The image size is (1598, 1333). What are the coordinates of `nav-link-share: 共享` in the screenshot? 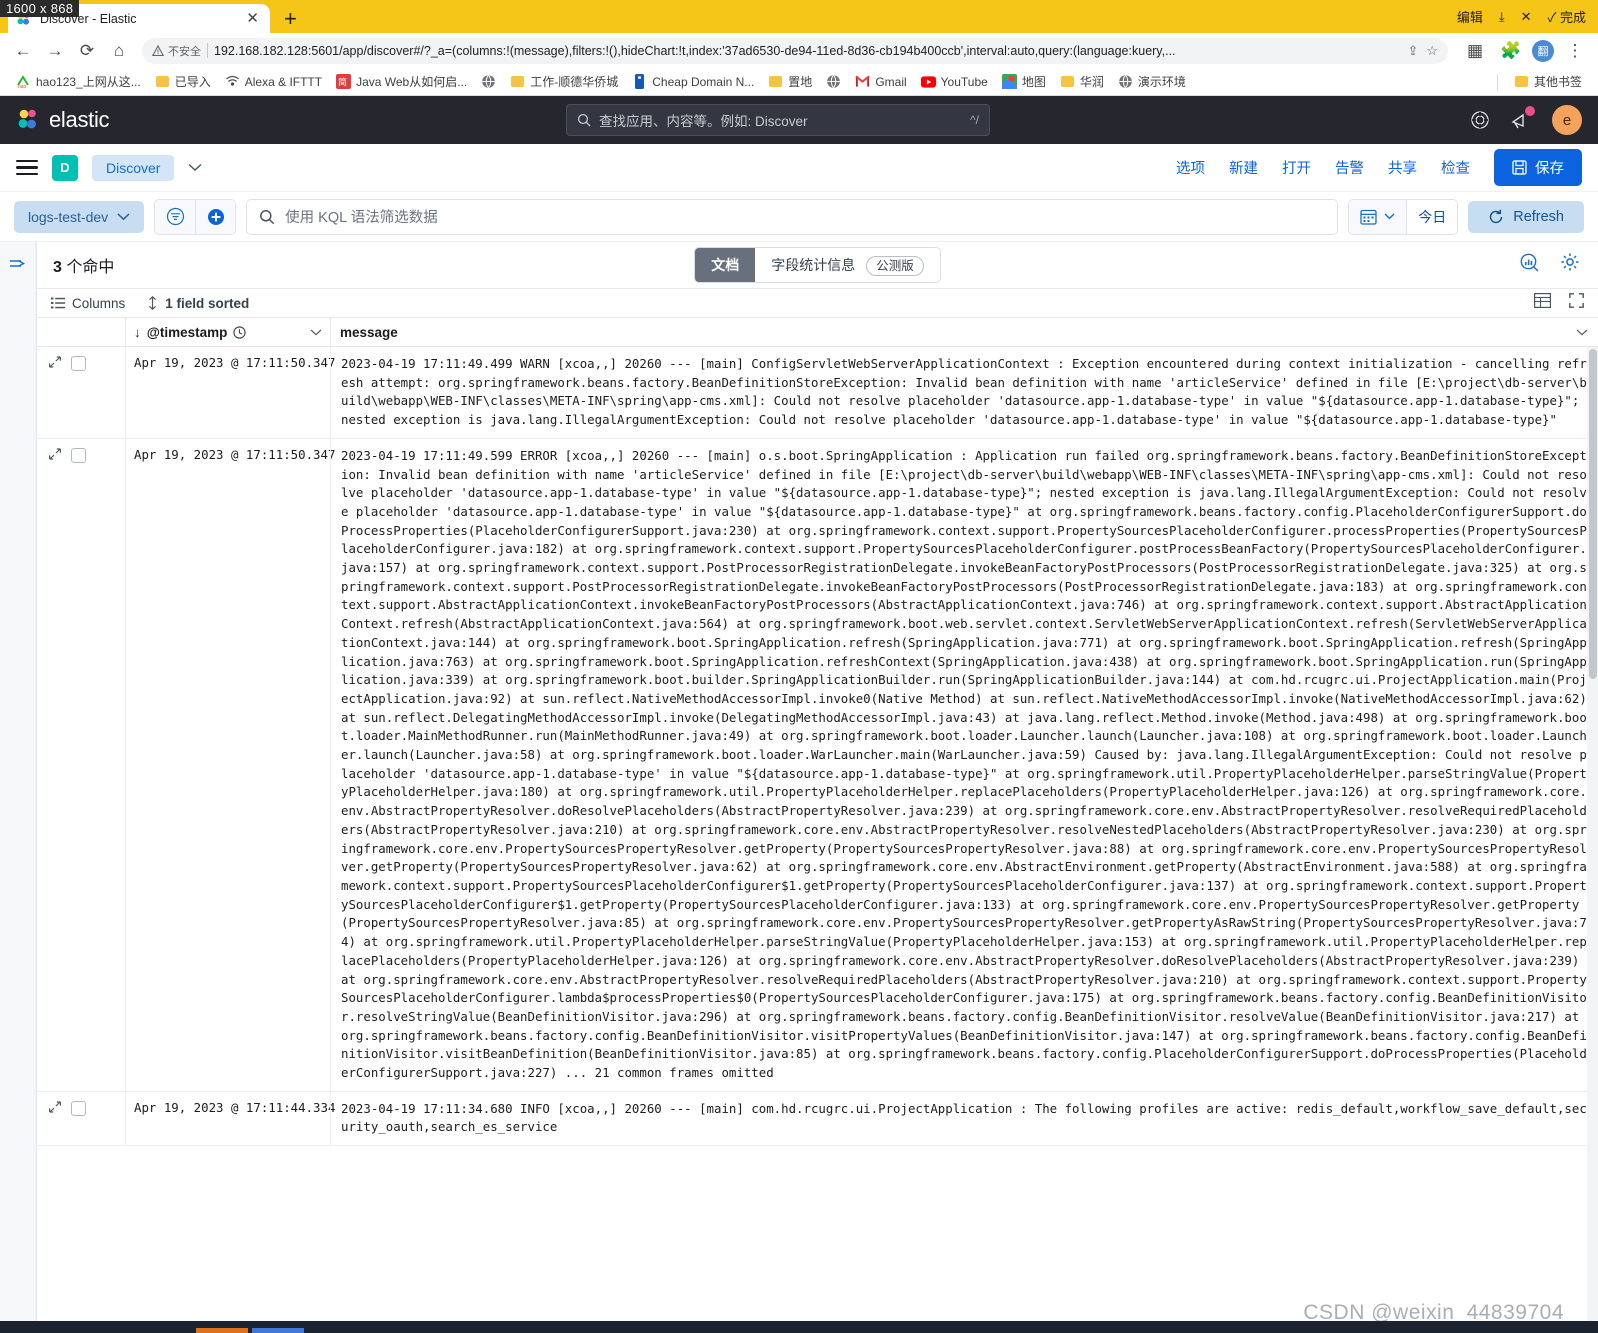 It's located at (1402, 167).